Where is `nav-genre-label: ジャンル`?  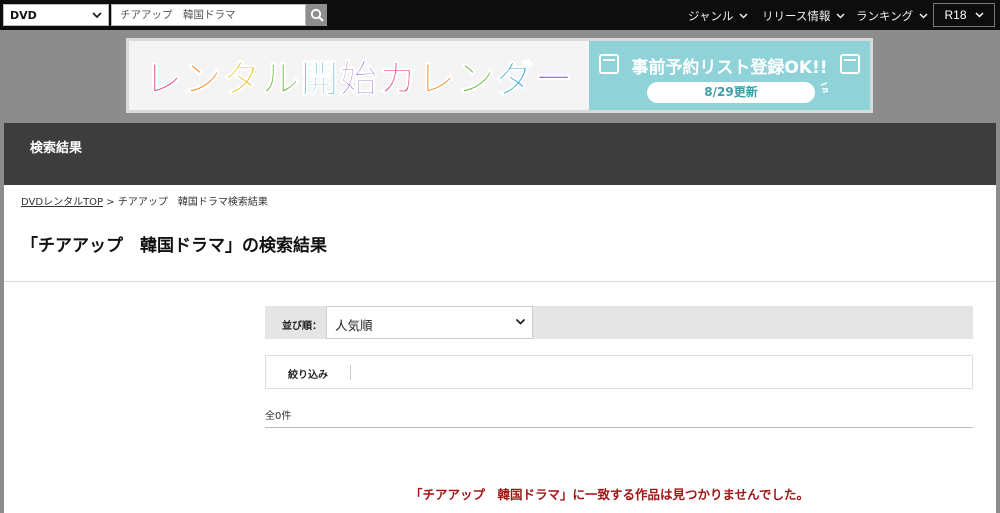
nav-genre-label: ジャンル is located at coordinates (711, 16).